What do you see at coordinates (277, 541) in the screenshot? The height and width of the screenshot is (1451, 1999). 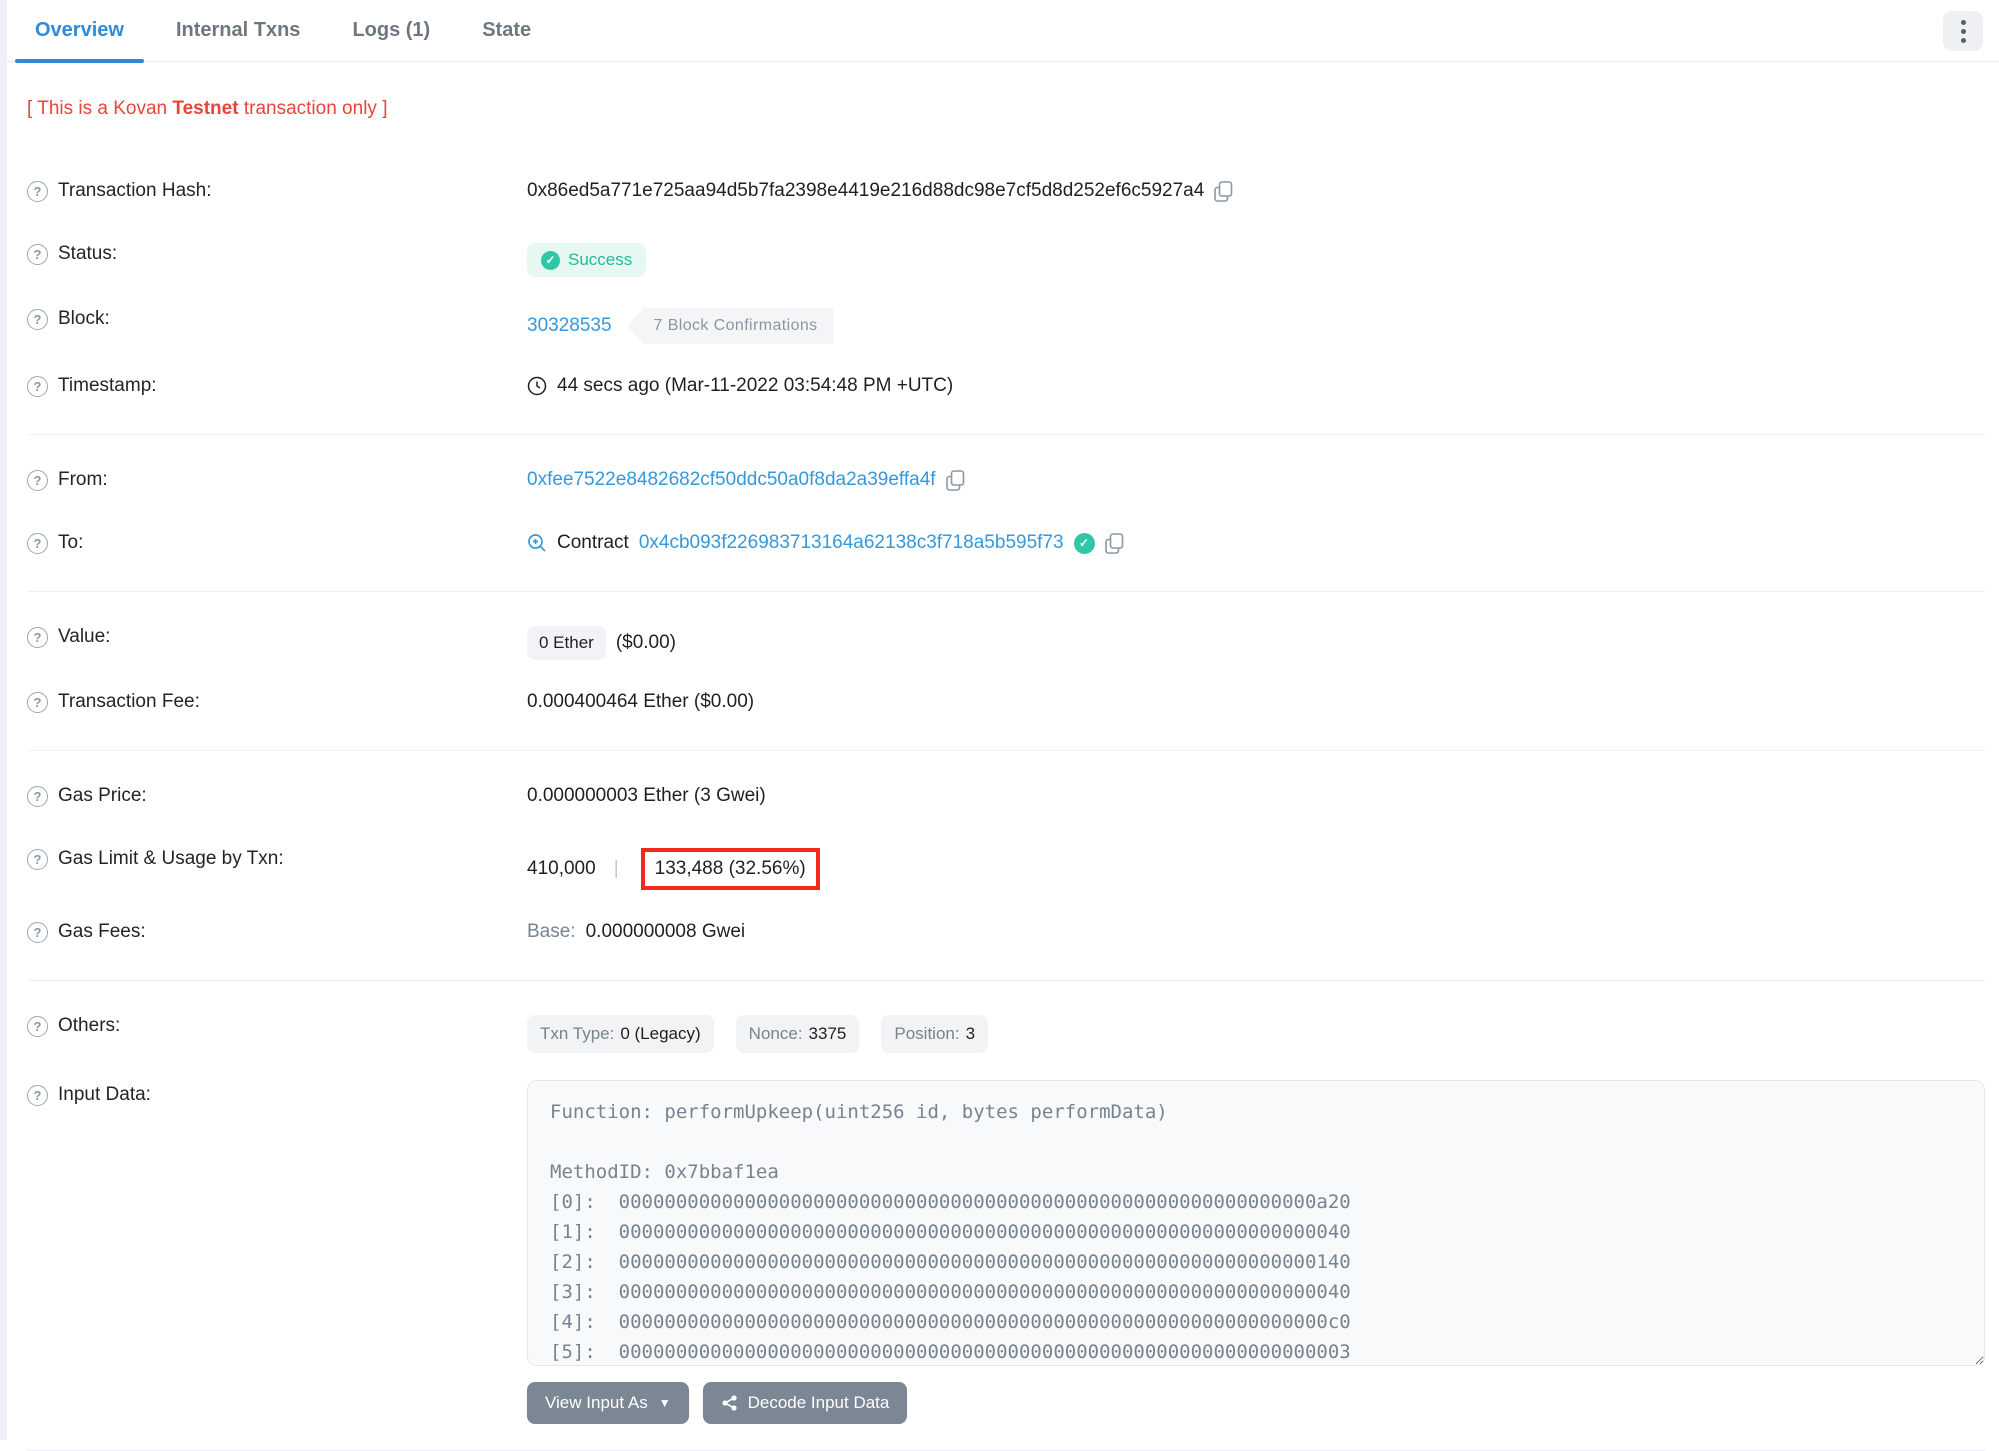 I see `to-label: ? To:` at bounding box center [277, 541].